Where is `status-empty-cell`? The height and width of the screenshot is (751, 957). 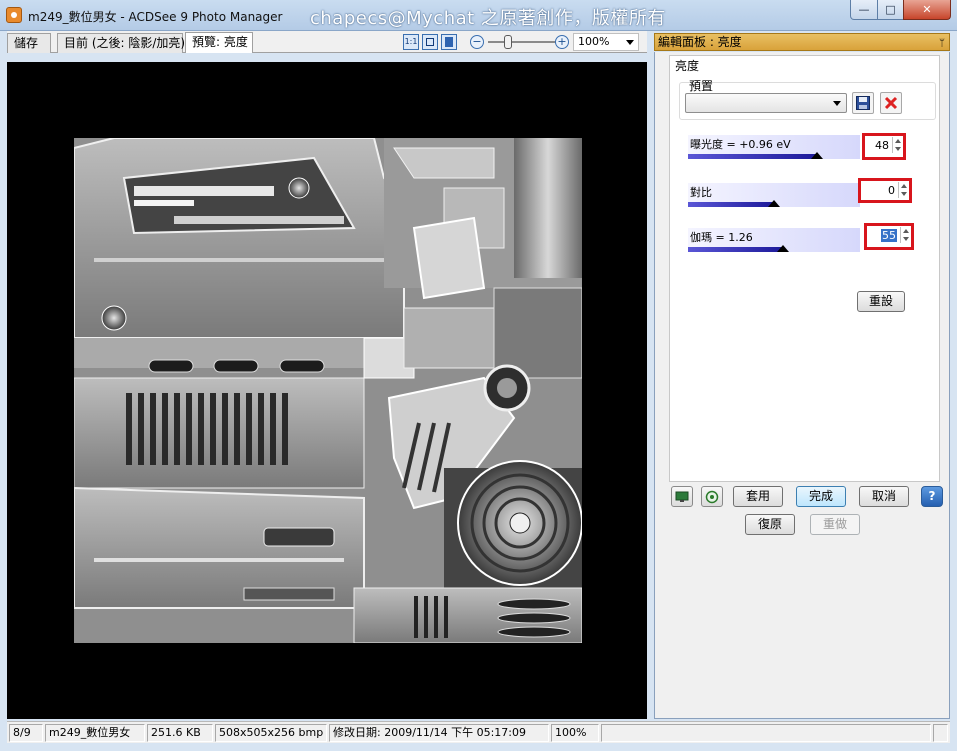 status-empty-cell is located at coordinates (766, 733).